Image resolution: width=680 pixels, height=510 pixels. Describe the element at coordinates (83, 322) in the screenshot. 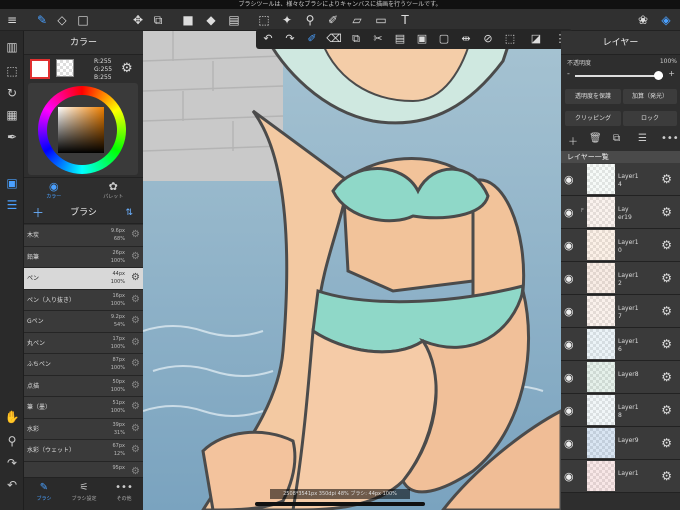

I see `brush-row: Gペン 9.2px 54% ⚙` at that location.